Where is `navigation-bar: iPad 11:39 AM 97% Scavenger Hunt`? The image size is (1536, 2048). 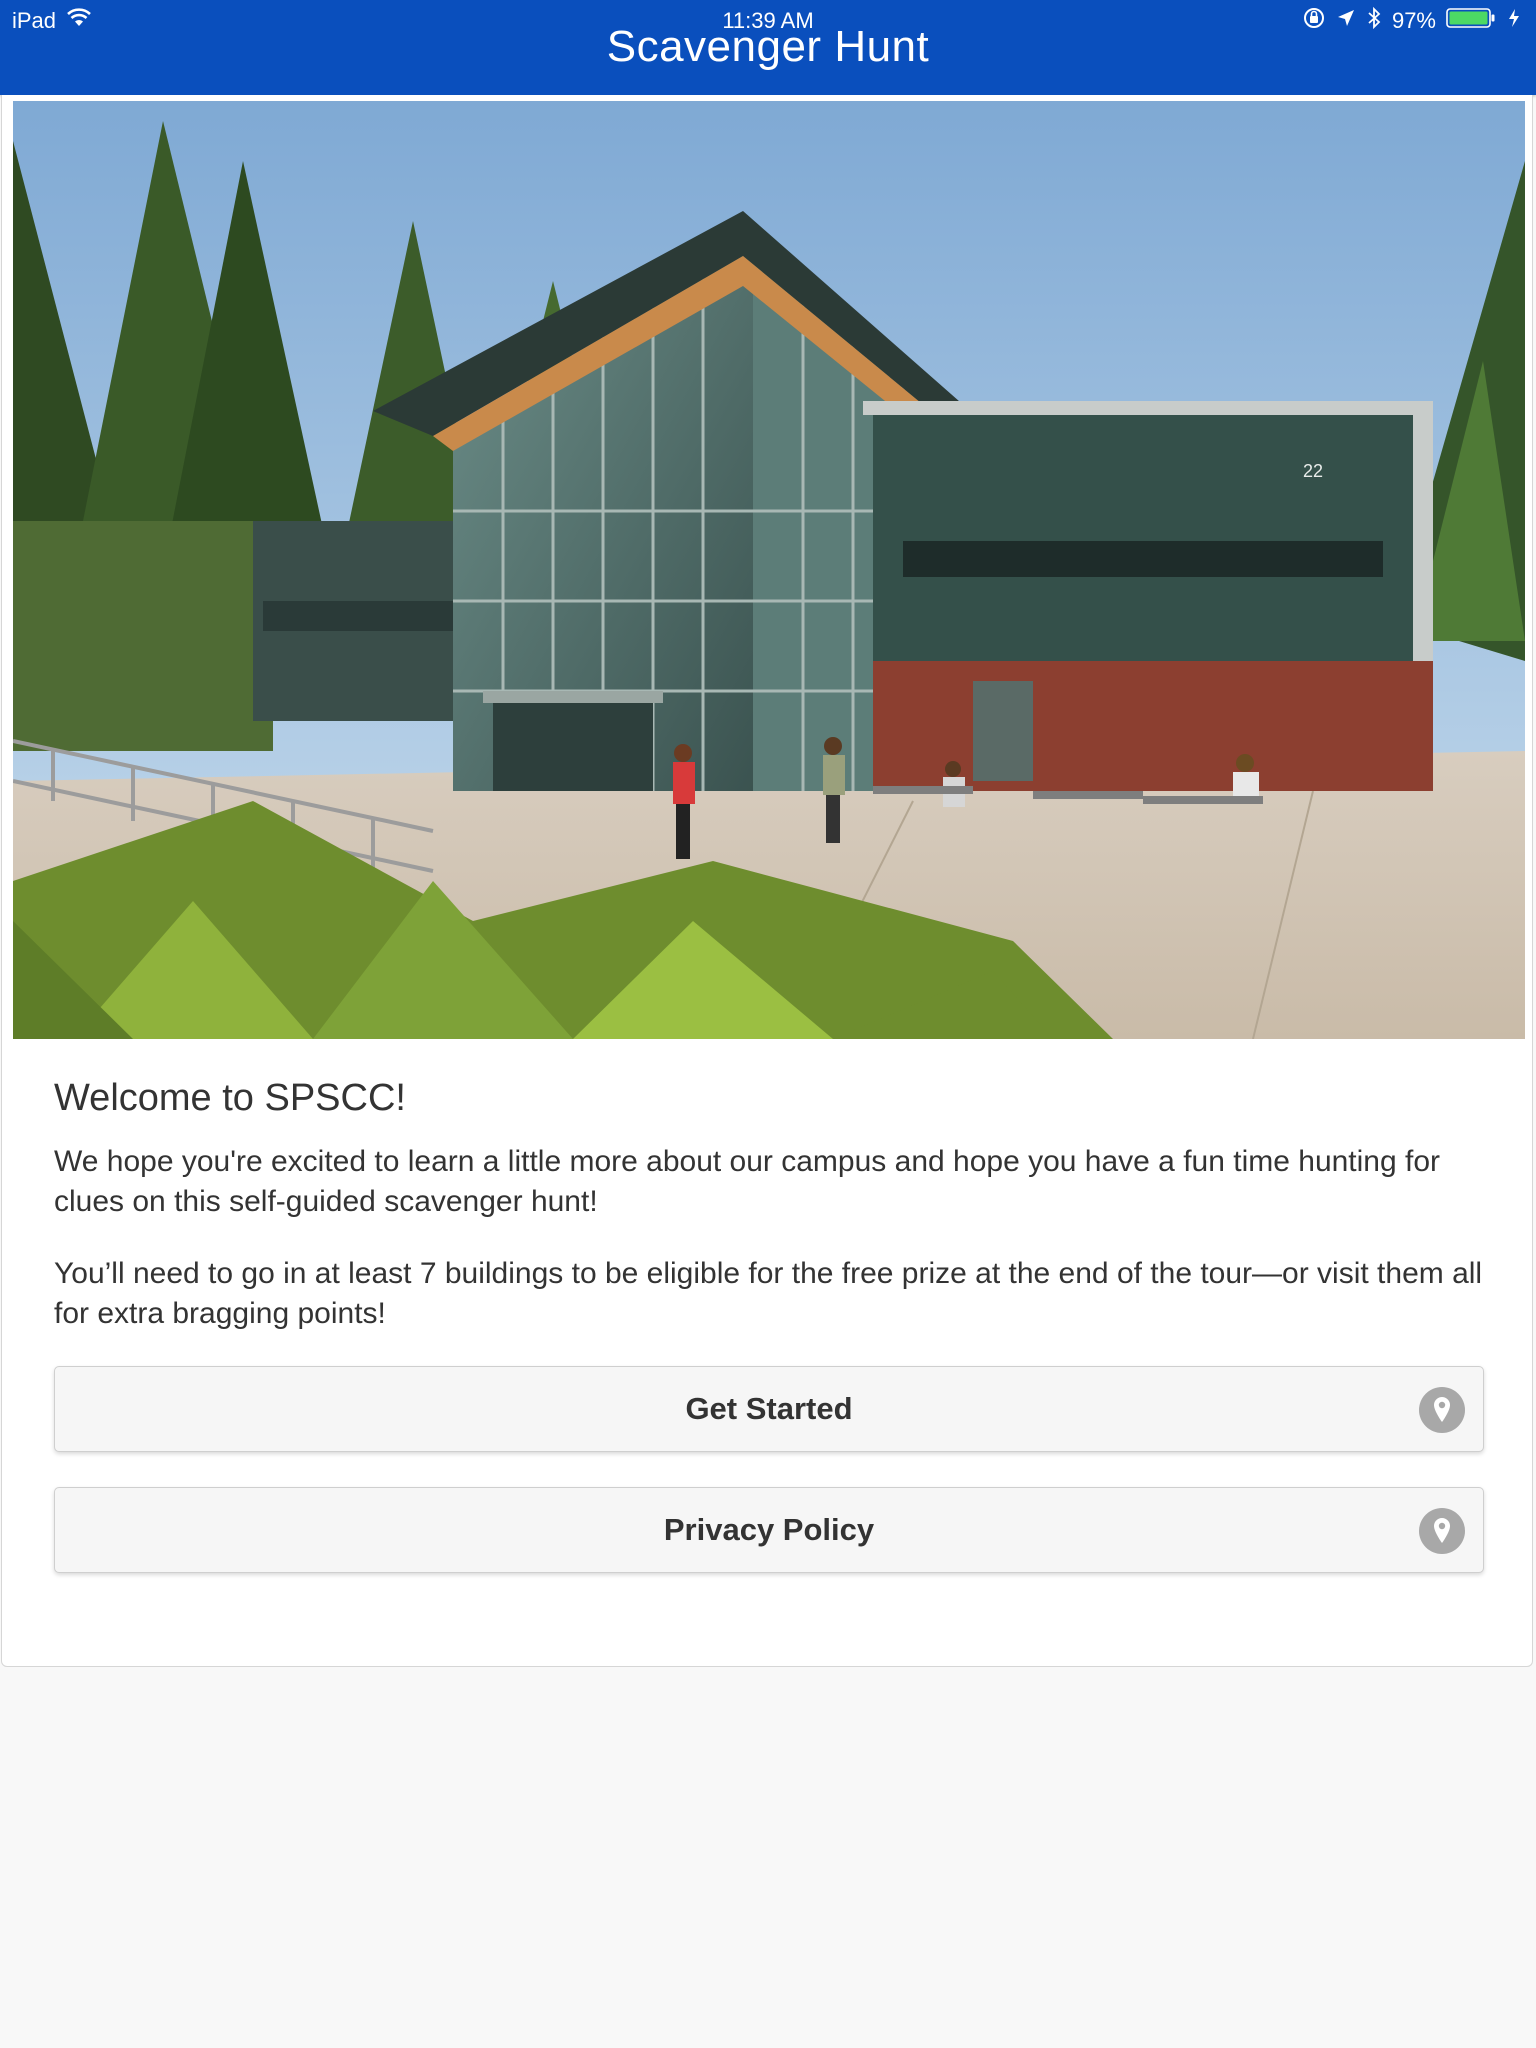 navigation-bar: iPad 11:39 AM 97% Scavenger Hunt is located at coordinates (768, 47).